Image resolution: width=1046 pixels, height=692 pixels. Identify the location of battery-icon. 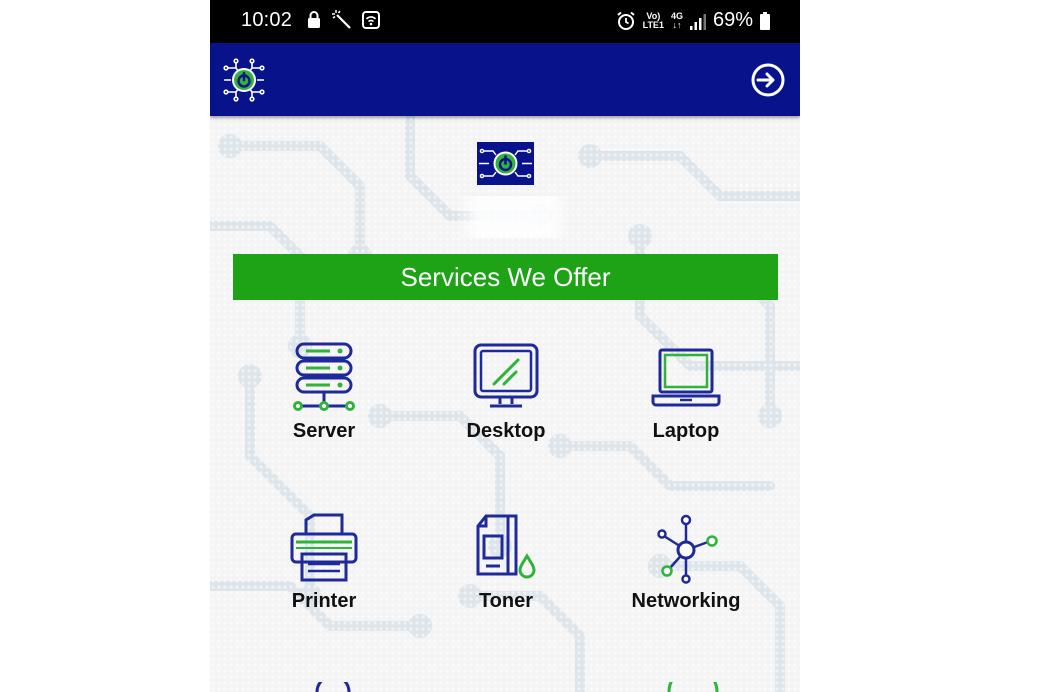
(765, 20).